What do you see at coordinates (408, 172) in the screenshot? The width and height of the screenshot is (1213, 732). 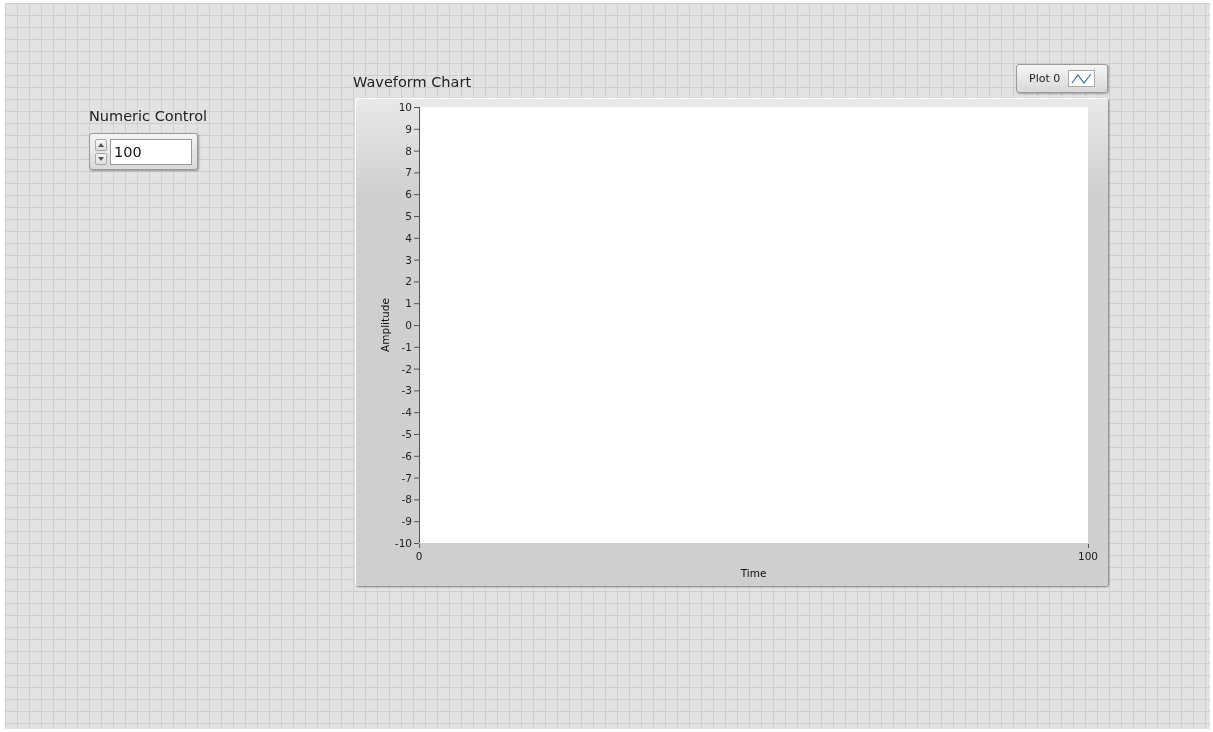 I see `tick-label: 7` at bounding box center [408, 172].